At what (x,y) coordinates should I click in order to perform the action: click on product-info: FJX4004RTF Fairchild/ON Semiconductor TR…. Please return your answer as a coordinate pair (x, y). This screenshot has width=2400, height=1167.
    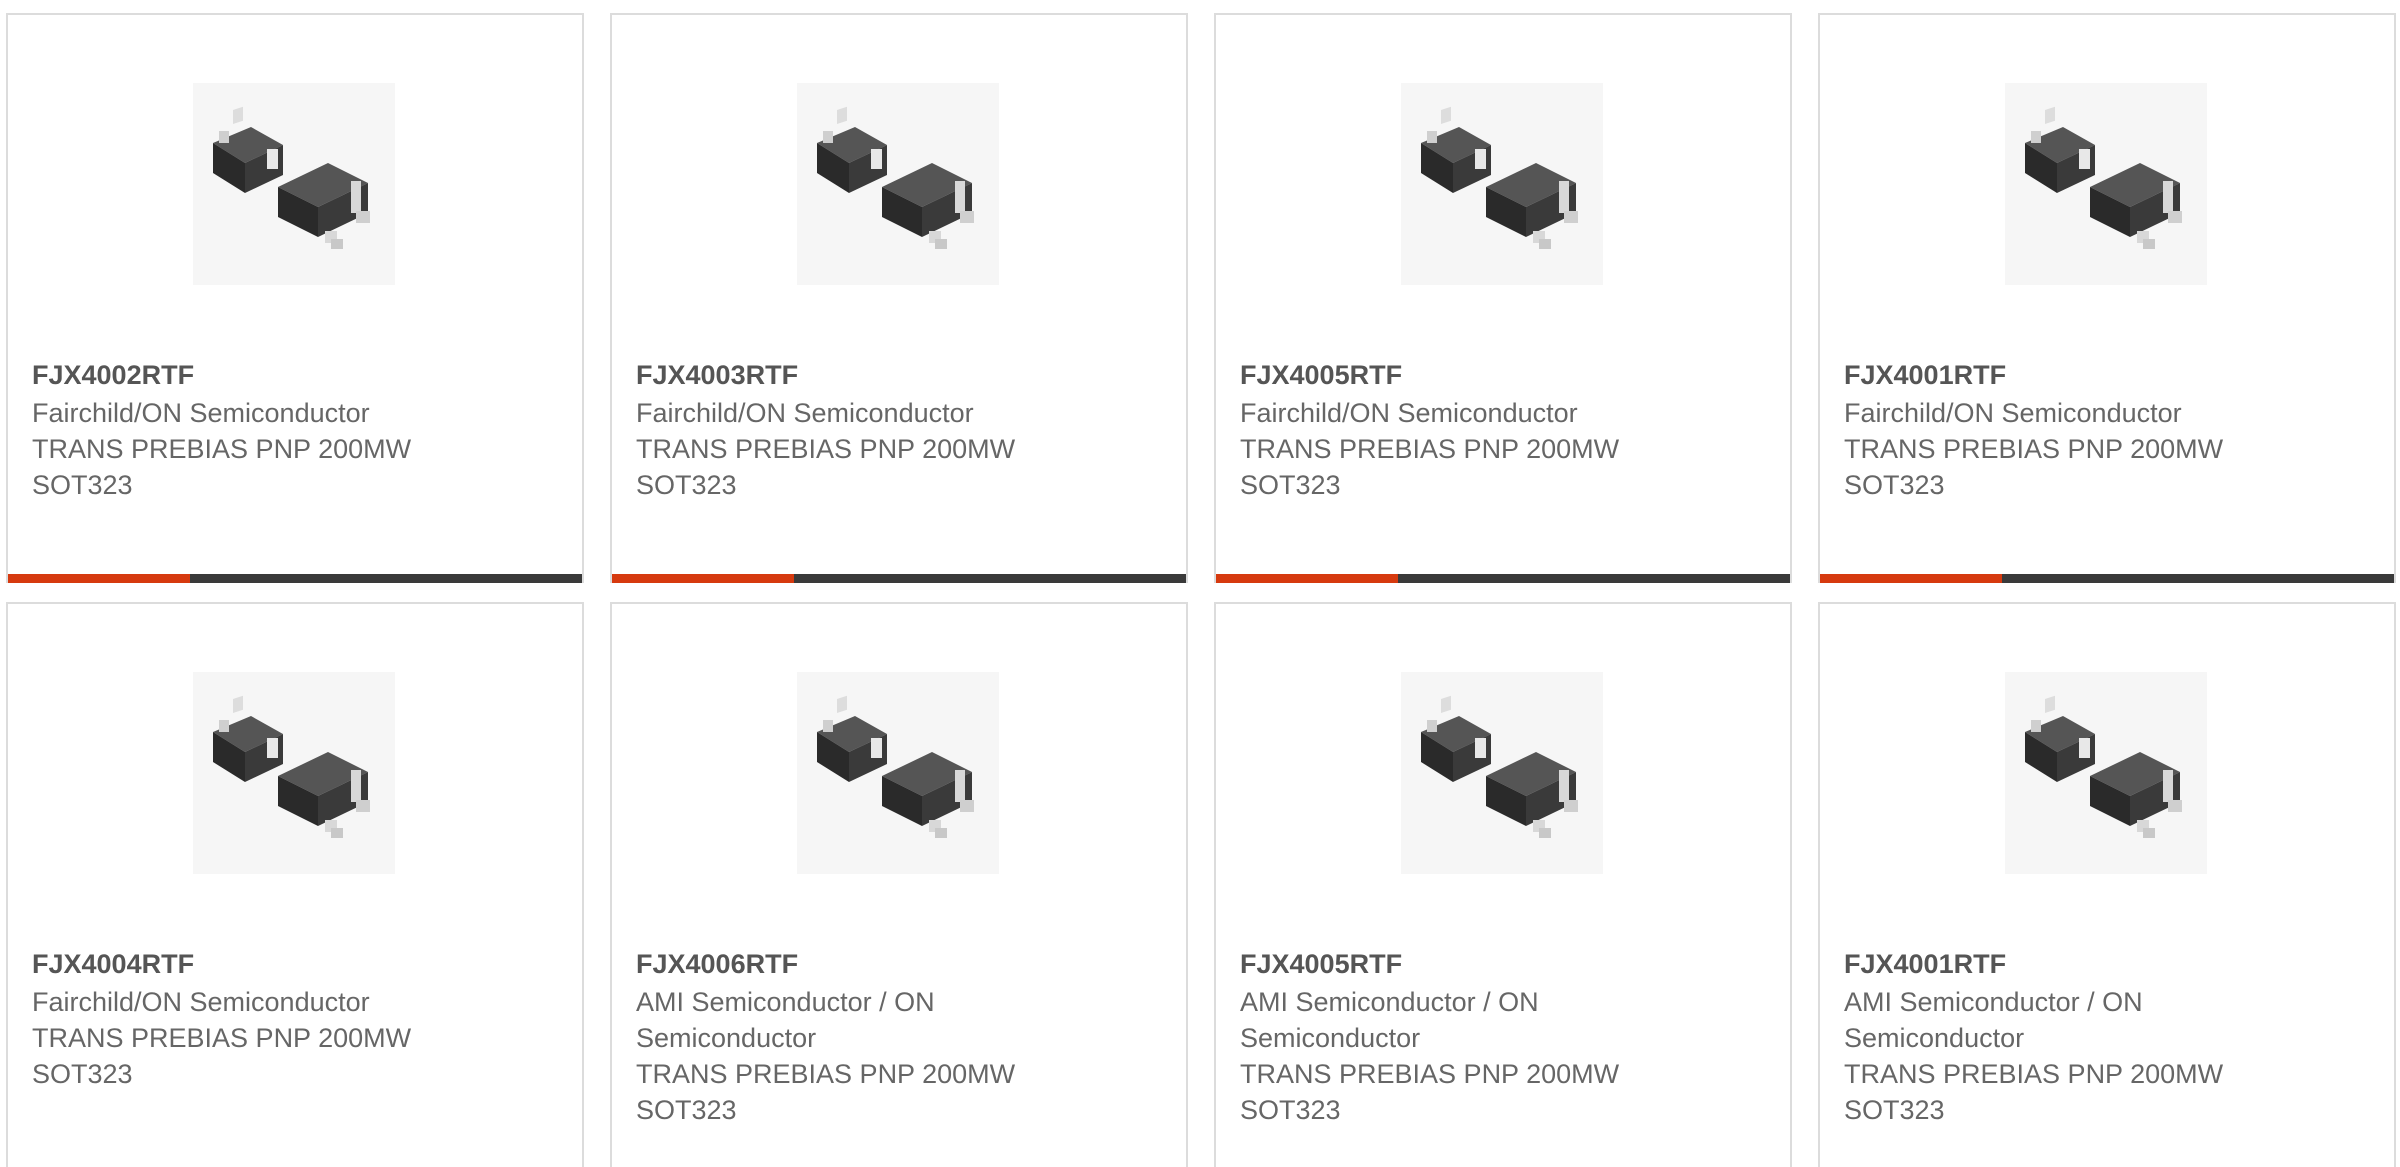
    Looking at the image, I should click on (252, 1019).